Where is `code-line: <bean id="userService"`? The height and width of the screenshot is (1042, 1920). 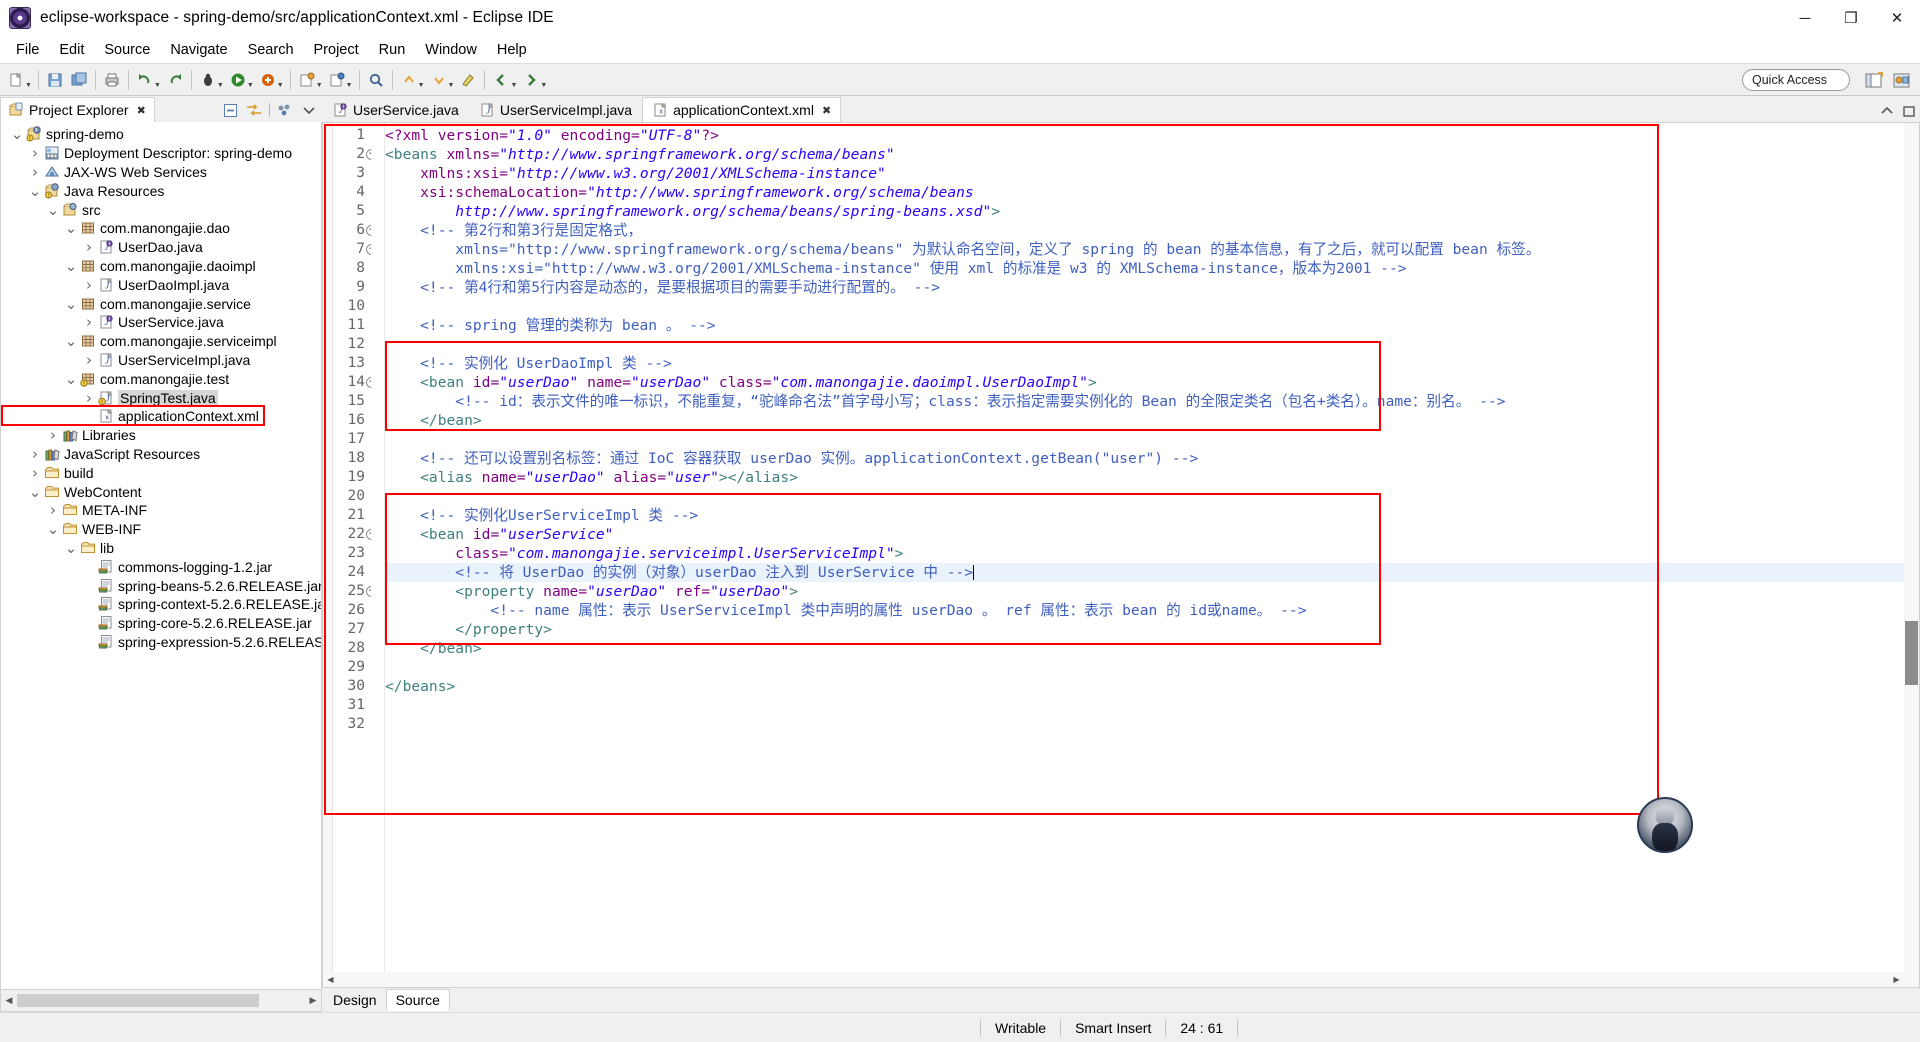 code-line: <bean id="userService" is located at coordinates (1152, 534).